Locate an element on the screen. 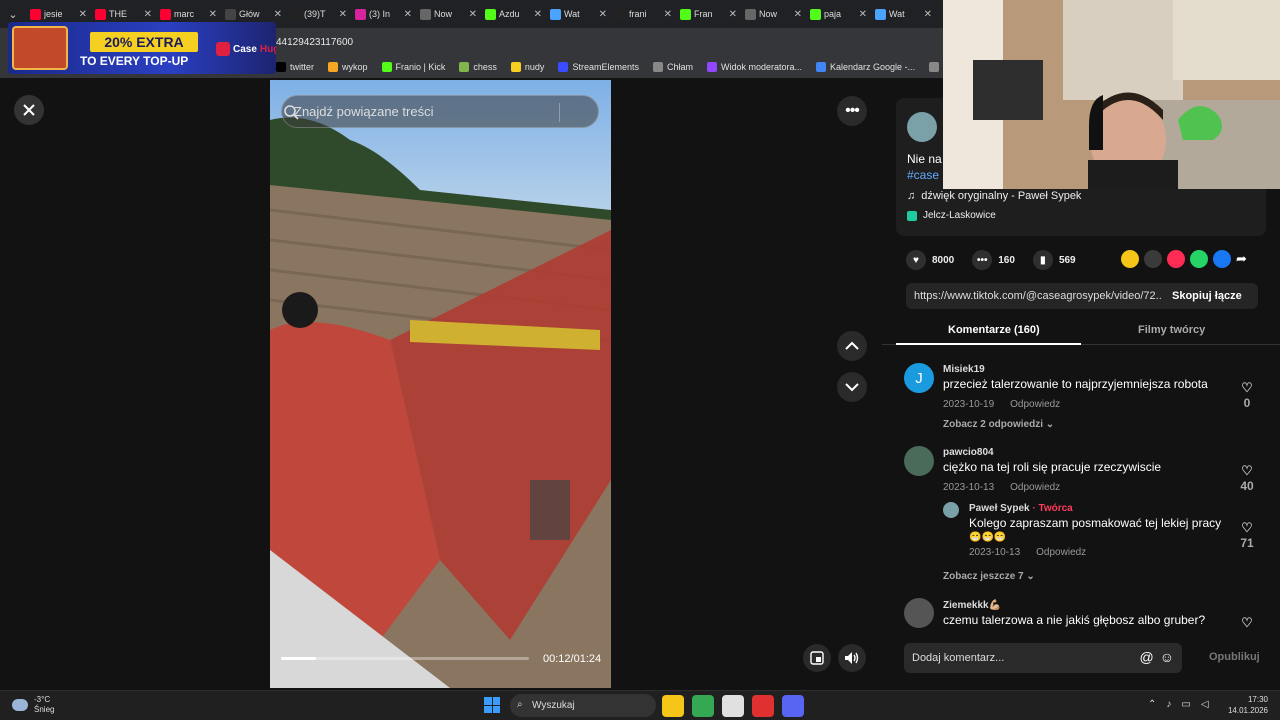 The image size is (1280, 720). comment-user: pawcio804 is located at coordinates (1088, 452).